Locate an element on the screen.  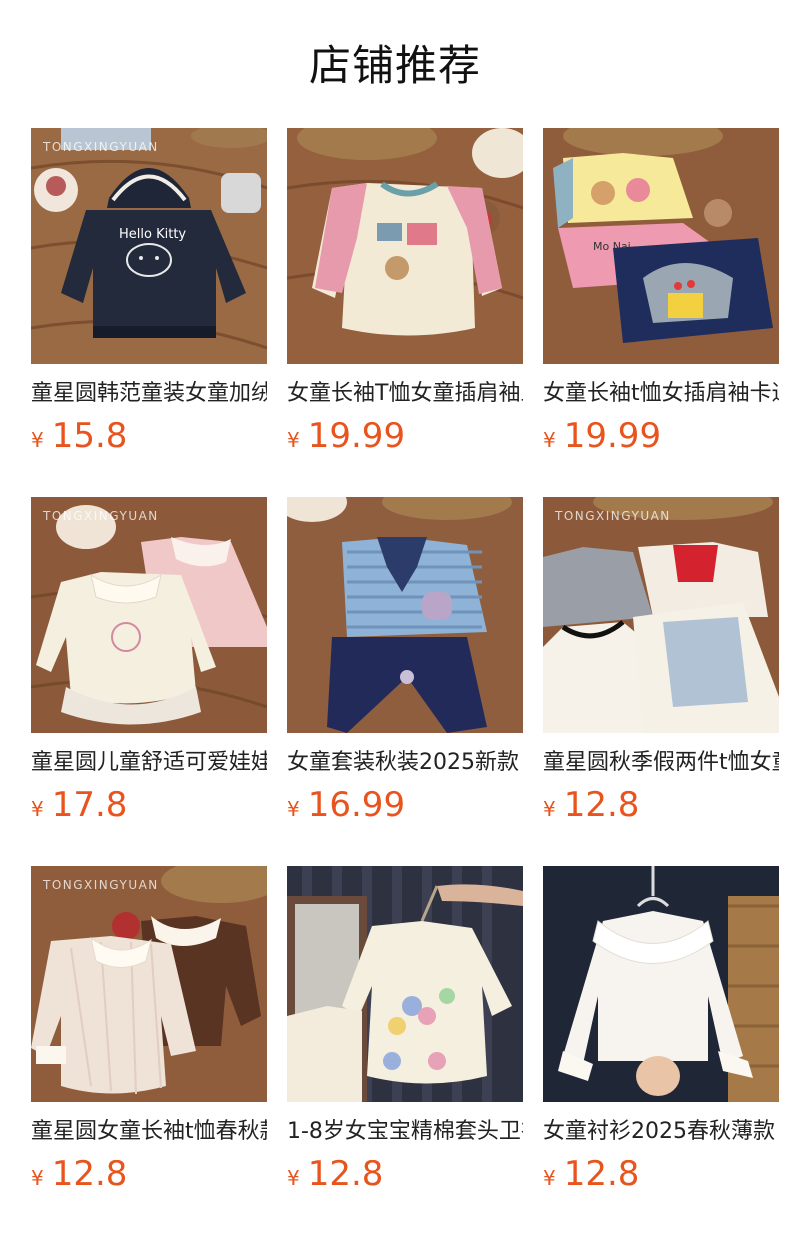
product-image: Mo Nai is located at coordinates (661, 246).